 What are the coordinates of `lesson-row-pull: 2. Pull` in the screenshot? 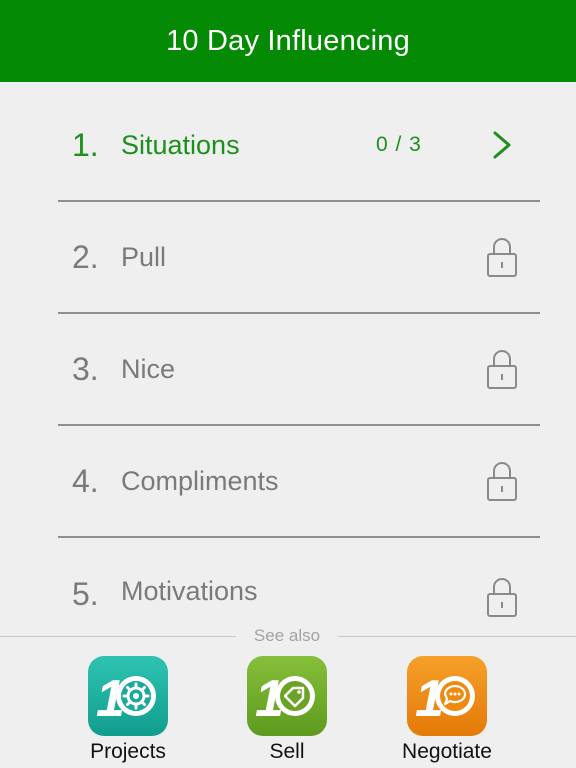 It's located at (299, 258).